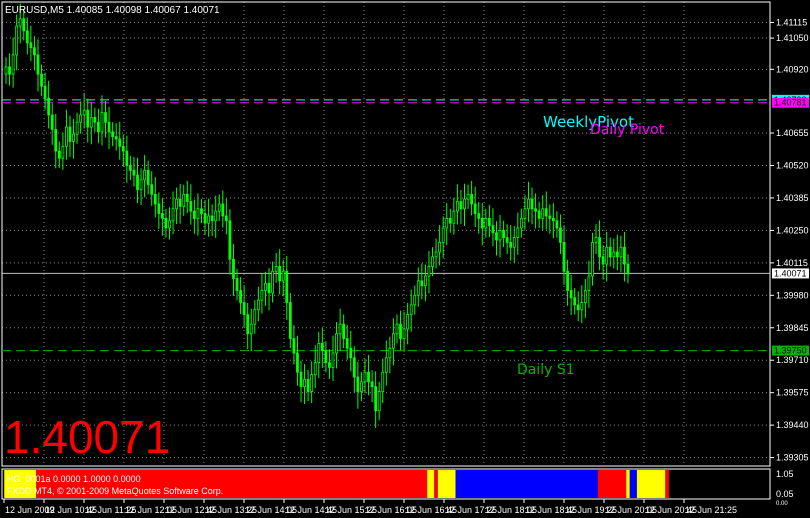 The width and height of the screenshot is (810, 518). What do you see at coordinates (792, 425) in the screenshot?
I see `price-tick-label: 1.39440` at bounding box center [792, 425].